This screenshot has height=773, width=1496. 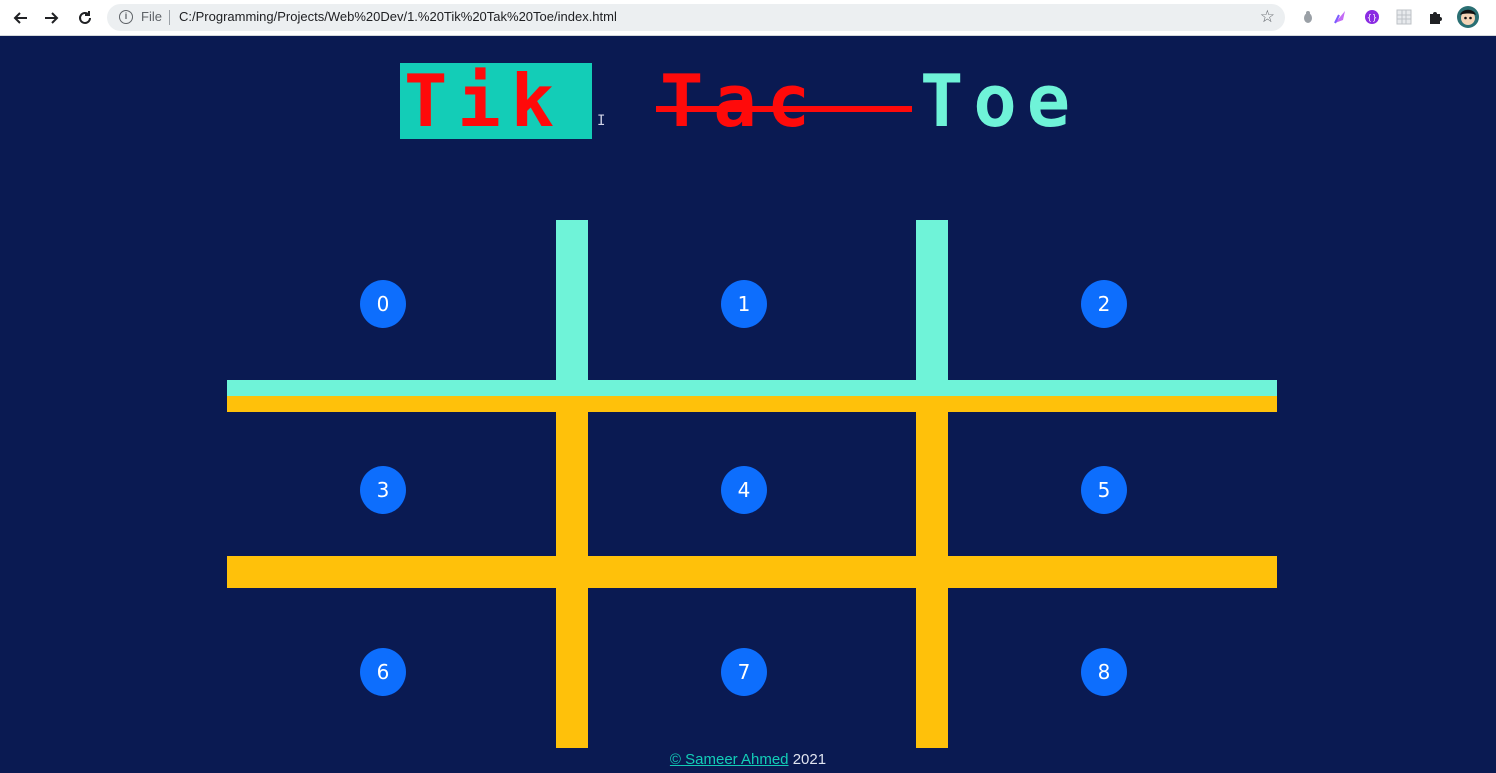 What do you see at coordinates (807, 759) in the screenshot?
I see `footer-year: 2021` at bounding box center [807, 759].